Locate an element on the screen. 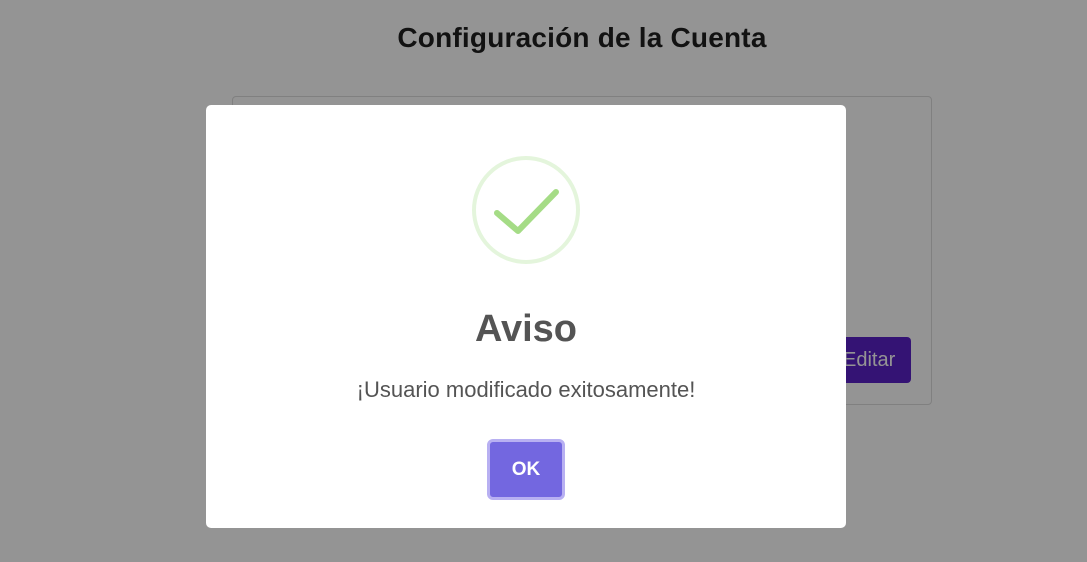 Image resolution: width=1087 pixels, height=562 pixels. ok-button: OK is located at coordinates (526, 469).